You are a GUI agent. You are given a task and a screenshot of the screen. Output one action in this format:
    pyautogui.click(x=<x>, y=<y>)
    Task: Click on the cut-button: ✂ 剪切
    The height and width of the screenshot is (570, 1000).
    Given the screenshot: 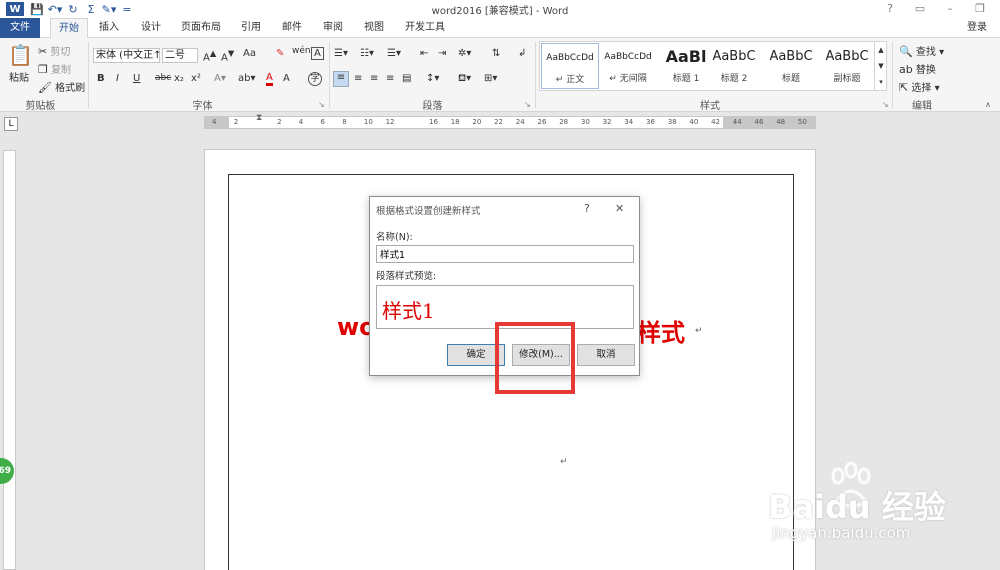 What is the action you would take?
    pyautogui.click(x=54, y=50)
    